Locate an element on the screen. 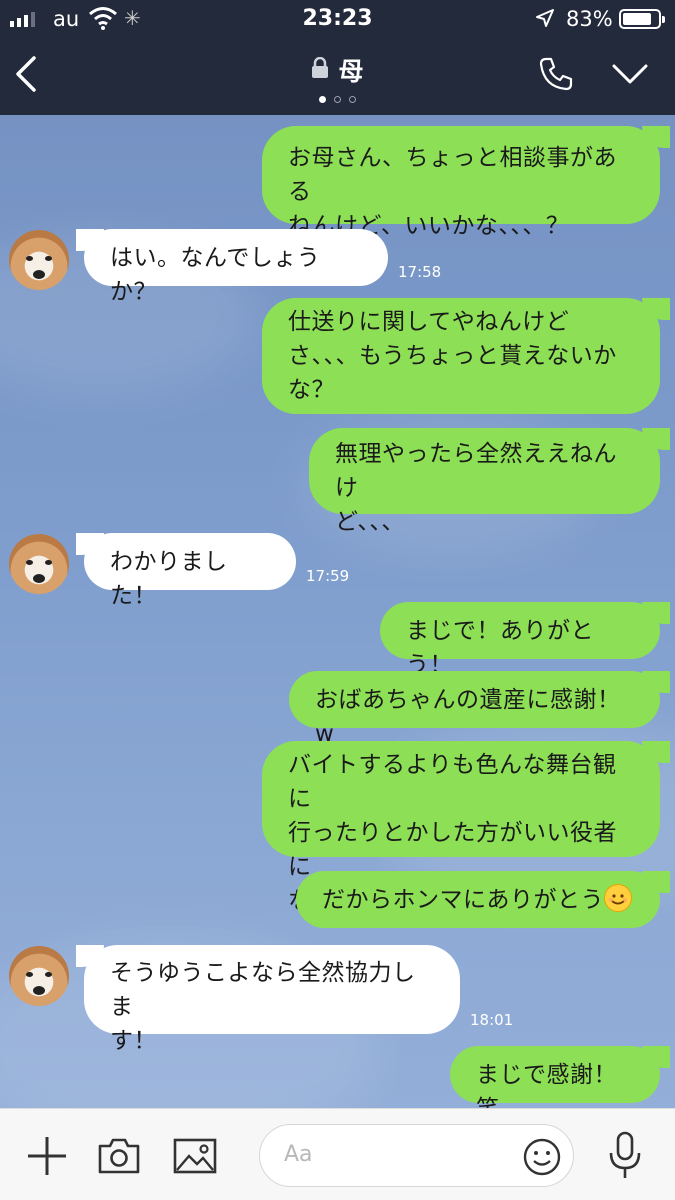 Image resolution: width=675 pixels, height=1200 pixels. message-text-line: まじで感謝！笑 is located at coordinates (546, 1085).